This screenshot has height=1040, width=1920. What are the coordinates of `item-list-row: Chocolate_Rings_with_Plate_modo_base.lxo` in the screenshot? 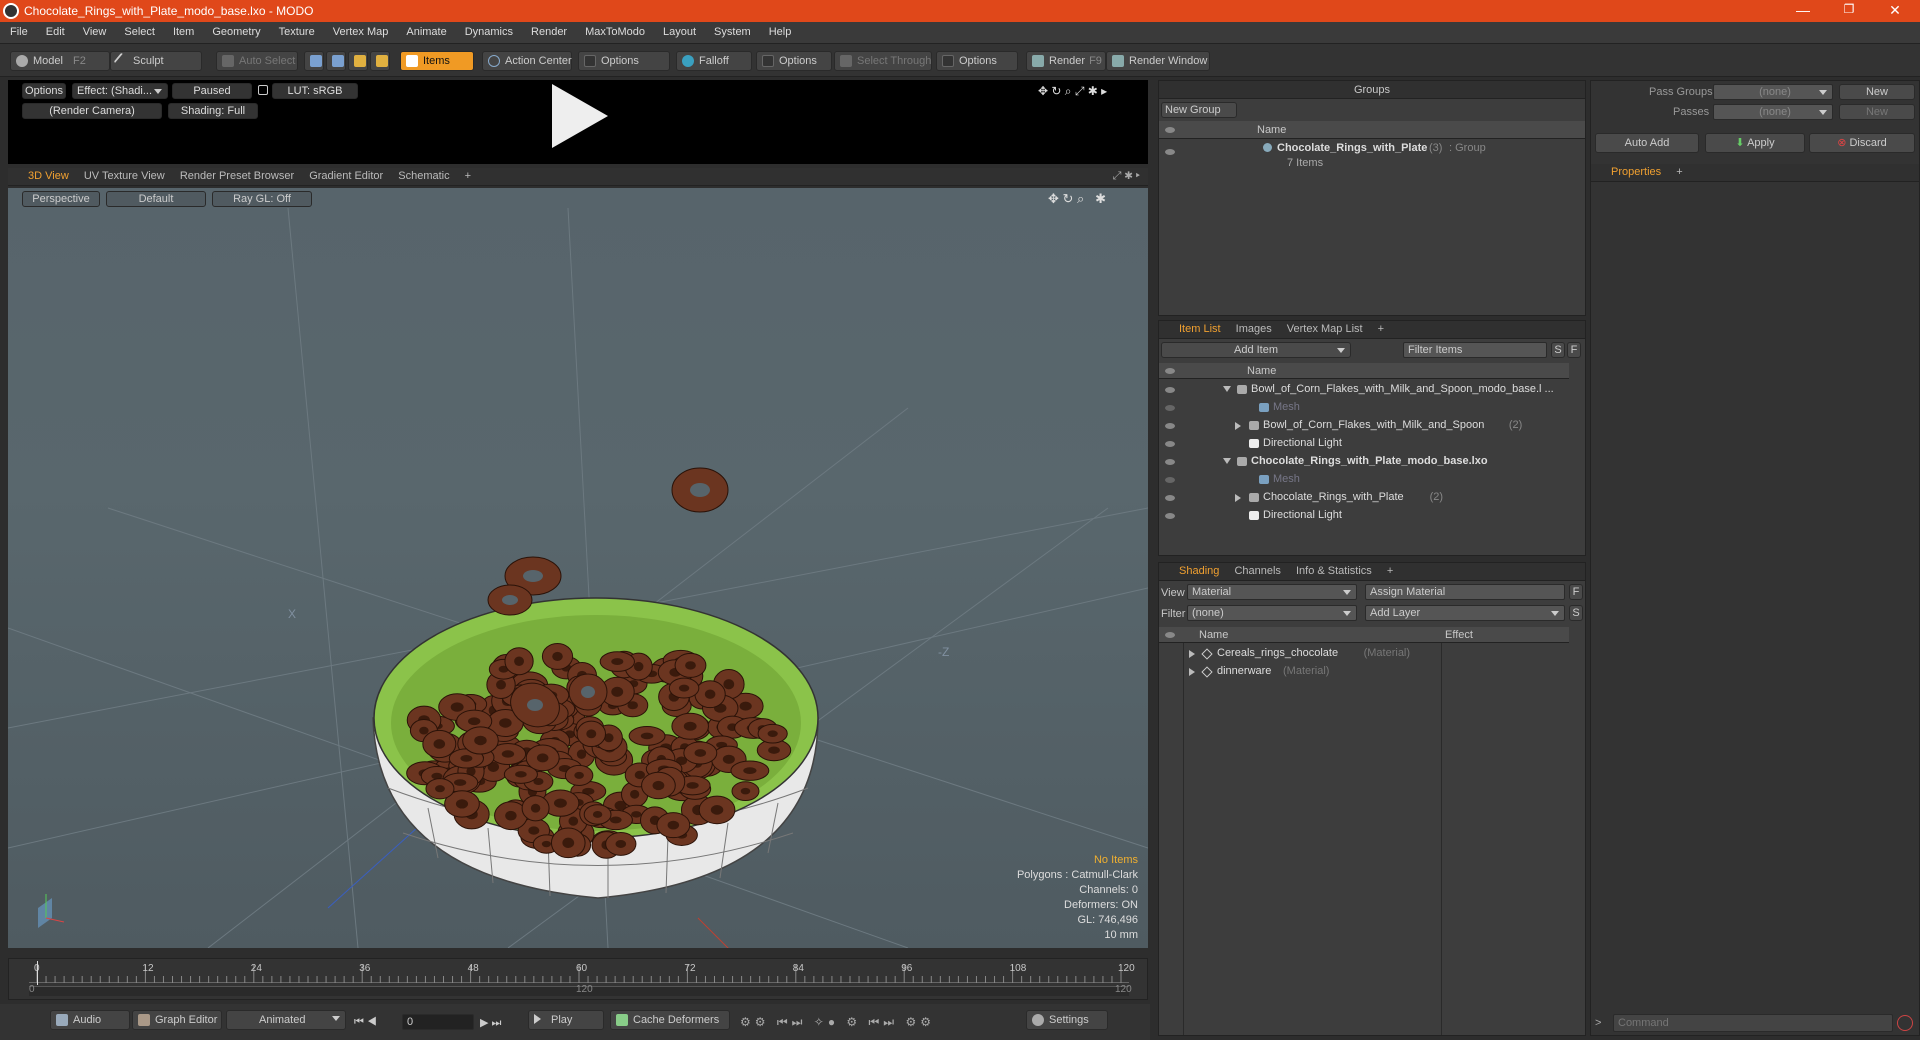 It's located at (1364, 462).